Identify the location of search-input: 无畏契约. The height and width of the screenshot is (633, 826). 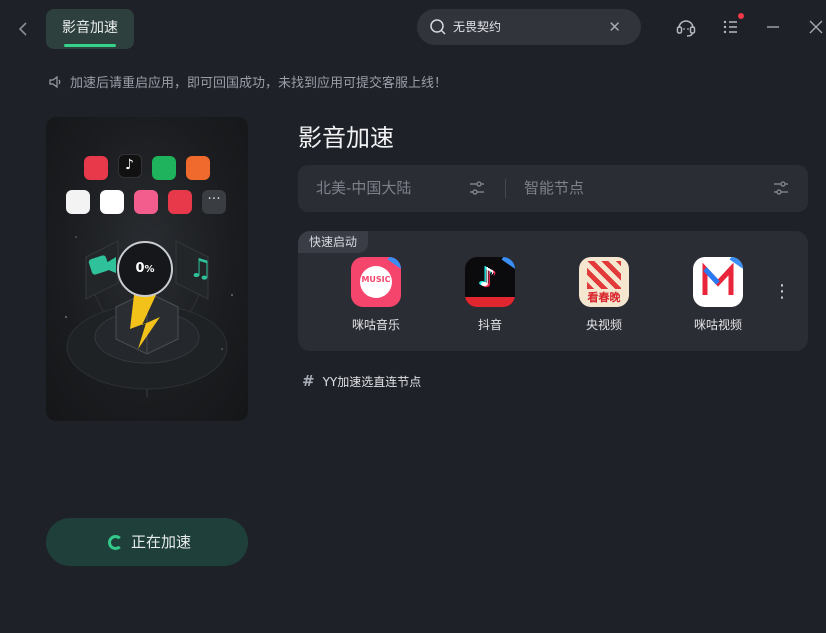
(477, 27).